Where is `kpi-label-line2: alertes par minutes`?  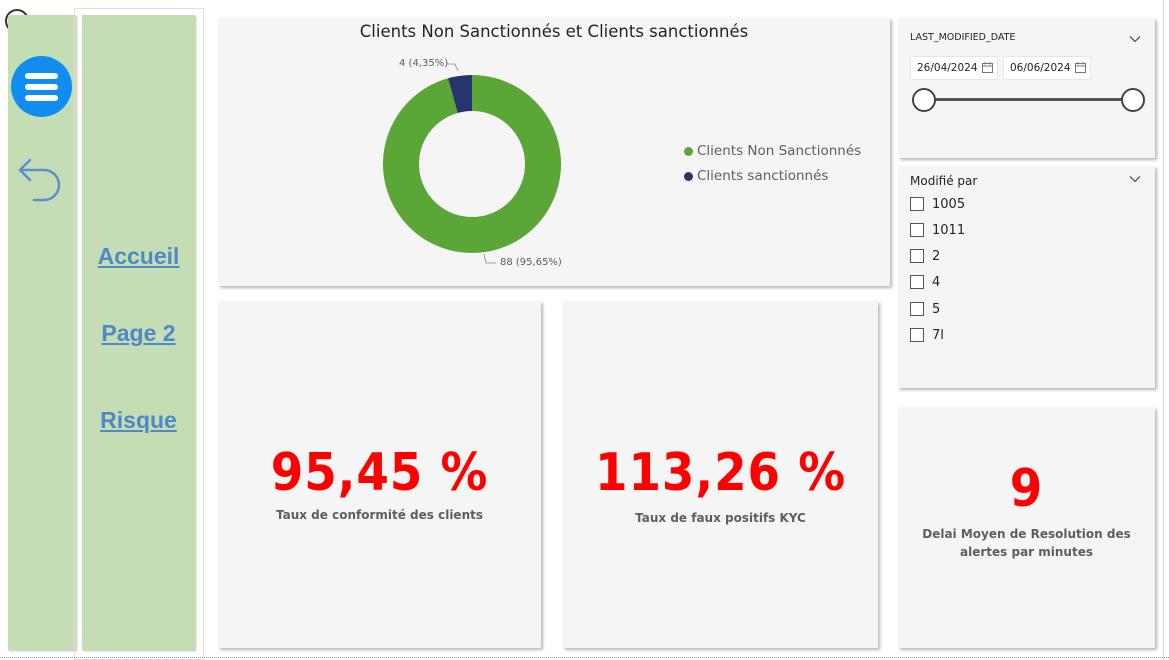
kpi-label-line2: alertes par minutes is located at coordinates (1026, 552).